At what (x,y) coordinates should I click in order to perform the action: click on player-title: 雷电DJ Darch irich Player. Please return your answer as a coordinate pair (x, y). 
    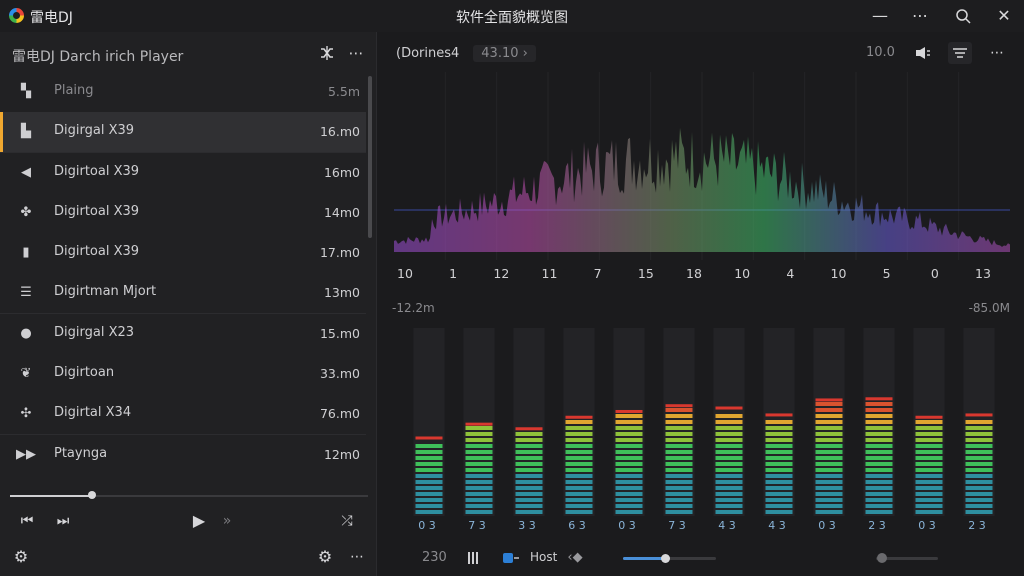
    Looking at the image, I should click on (98, 57).